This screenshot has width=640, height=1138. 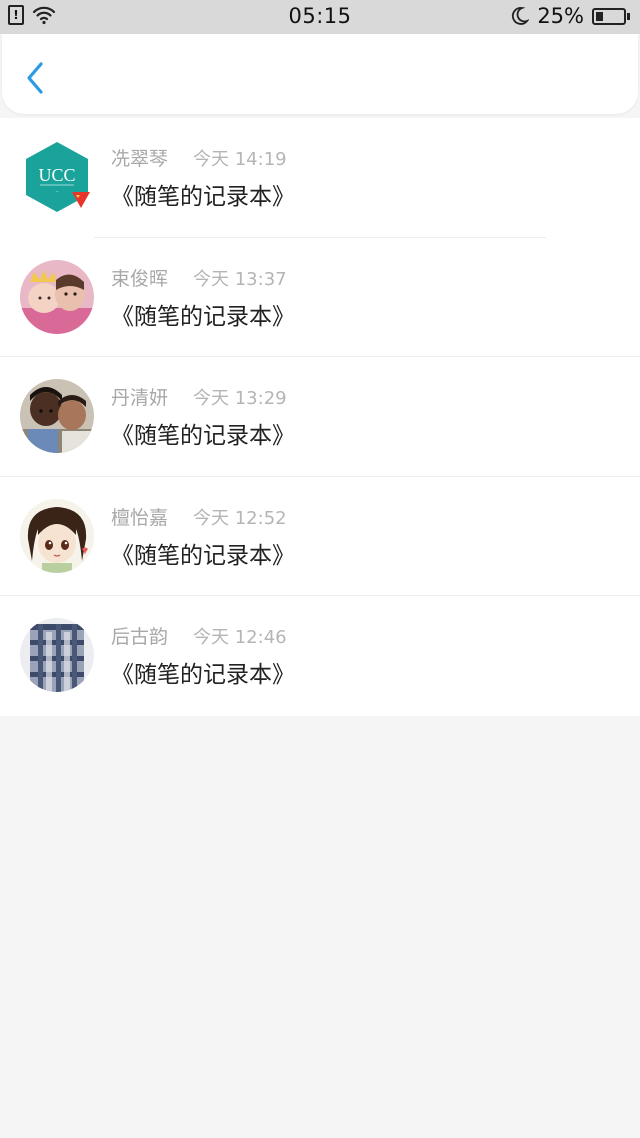 I want to click on avatar-photo-plaid-shirt, so click(x=57, y=655).